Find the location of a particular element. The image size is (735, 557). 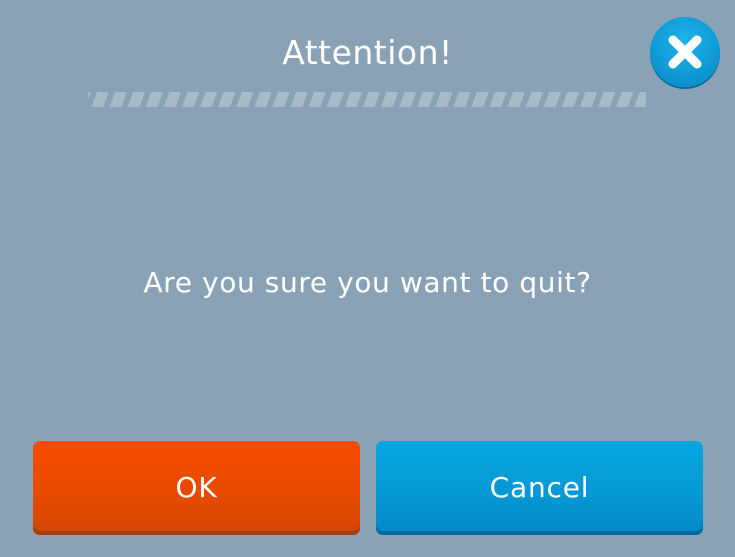

dialog-title: Attention! is located at coordinates (367, 52).